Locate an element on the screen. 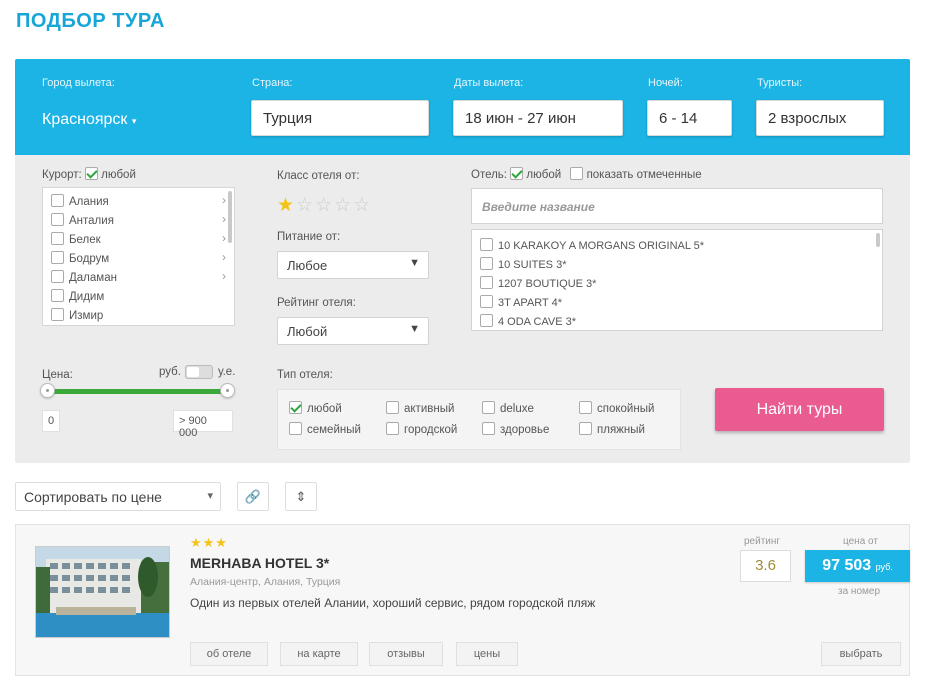 The image size is (927, 684). show-marked-checkbox is located at coordinates (577, 173).